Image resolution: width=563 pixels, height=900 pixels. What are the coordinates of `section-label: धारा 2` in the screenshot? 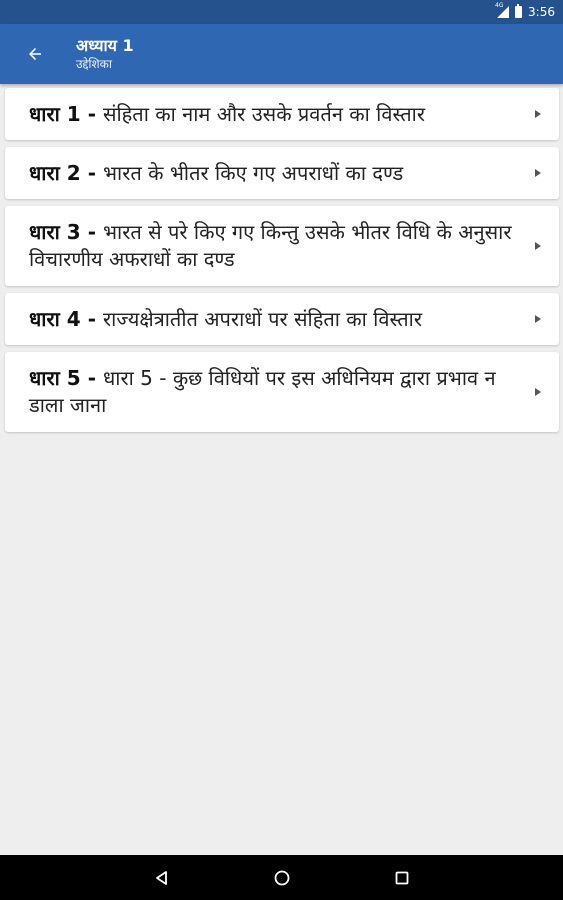 It's located at (55, 172).